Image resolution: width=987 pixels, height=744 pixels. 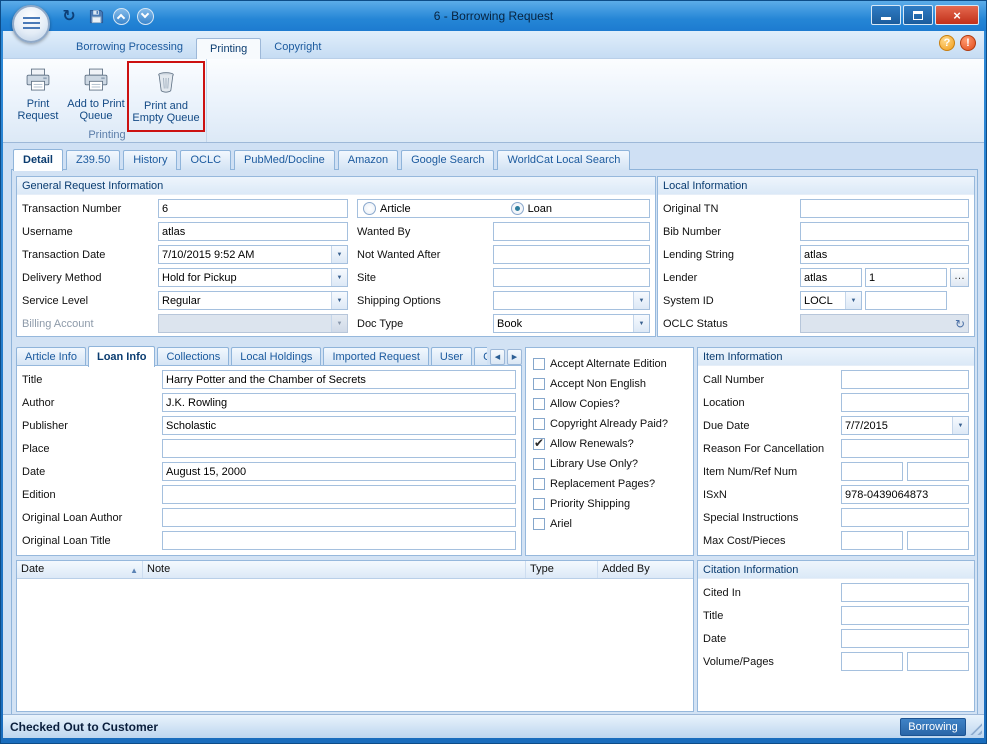 What do you see at coordinates (613, 364) in the screenshot?
I see `checkbox-accept-alternate-edition: Accept Alternate Edition` at bounding box center [613, 364].